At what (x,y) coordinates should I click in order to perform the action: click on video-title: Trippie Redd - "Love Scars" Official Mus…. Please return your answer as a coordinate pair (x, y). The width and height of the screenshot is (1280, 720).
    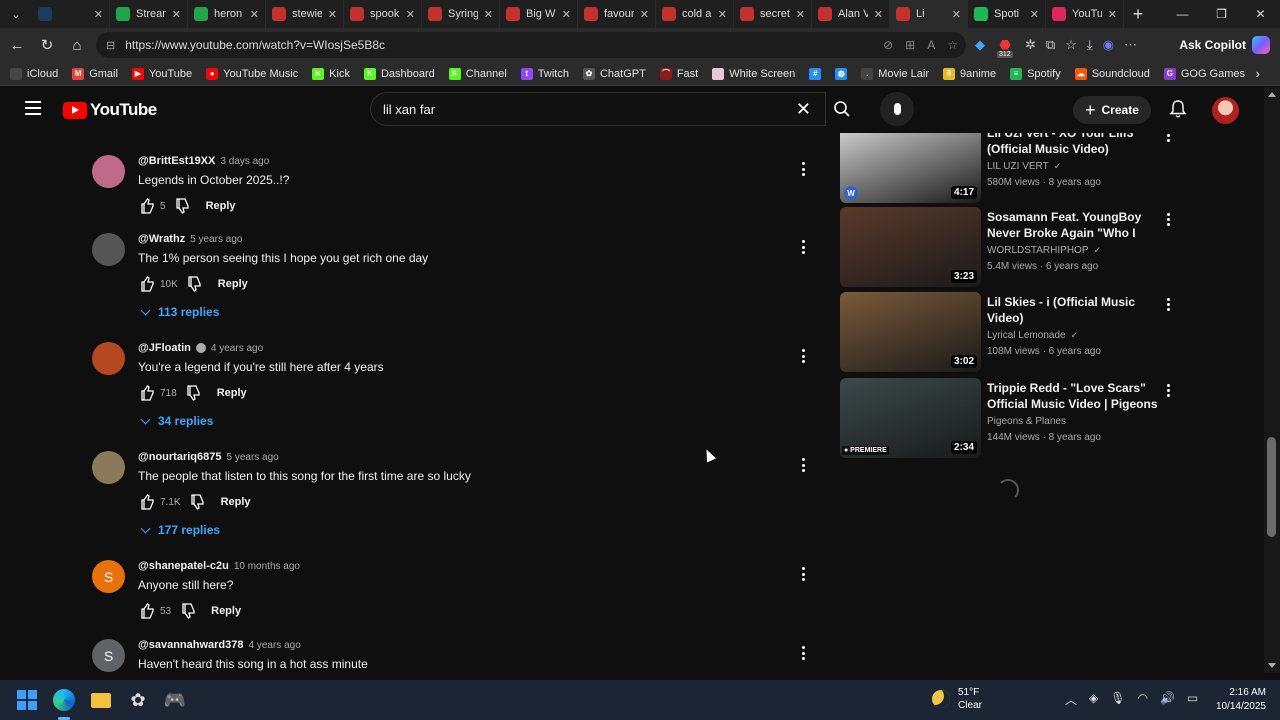
    Looking at the image, I should click on (1073, 397).